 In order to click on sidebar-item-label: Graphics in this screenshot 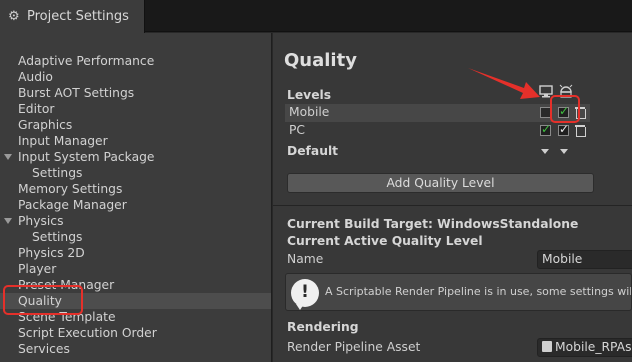, I will do `click(45, 125)`.